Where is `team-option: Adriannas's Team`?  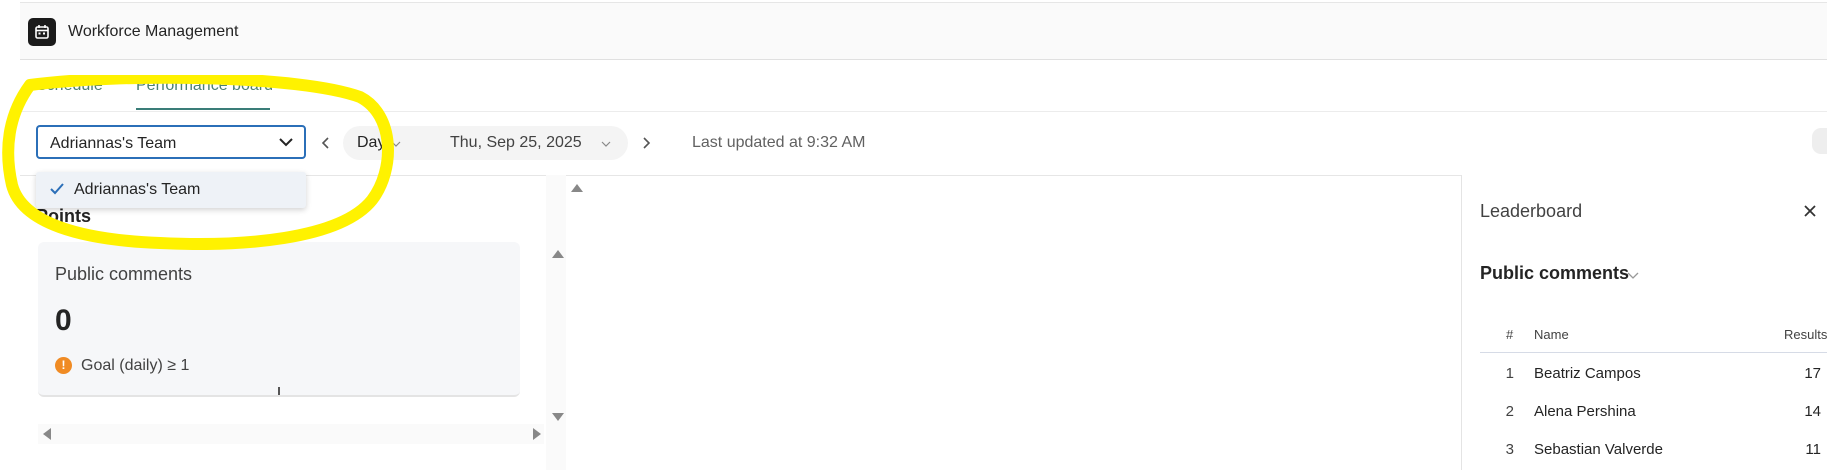 team-option: Adriannas's Team is located at coordinates (137, 190).